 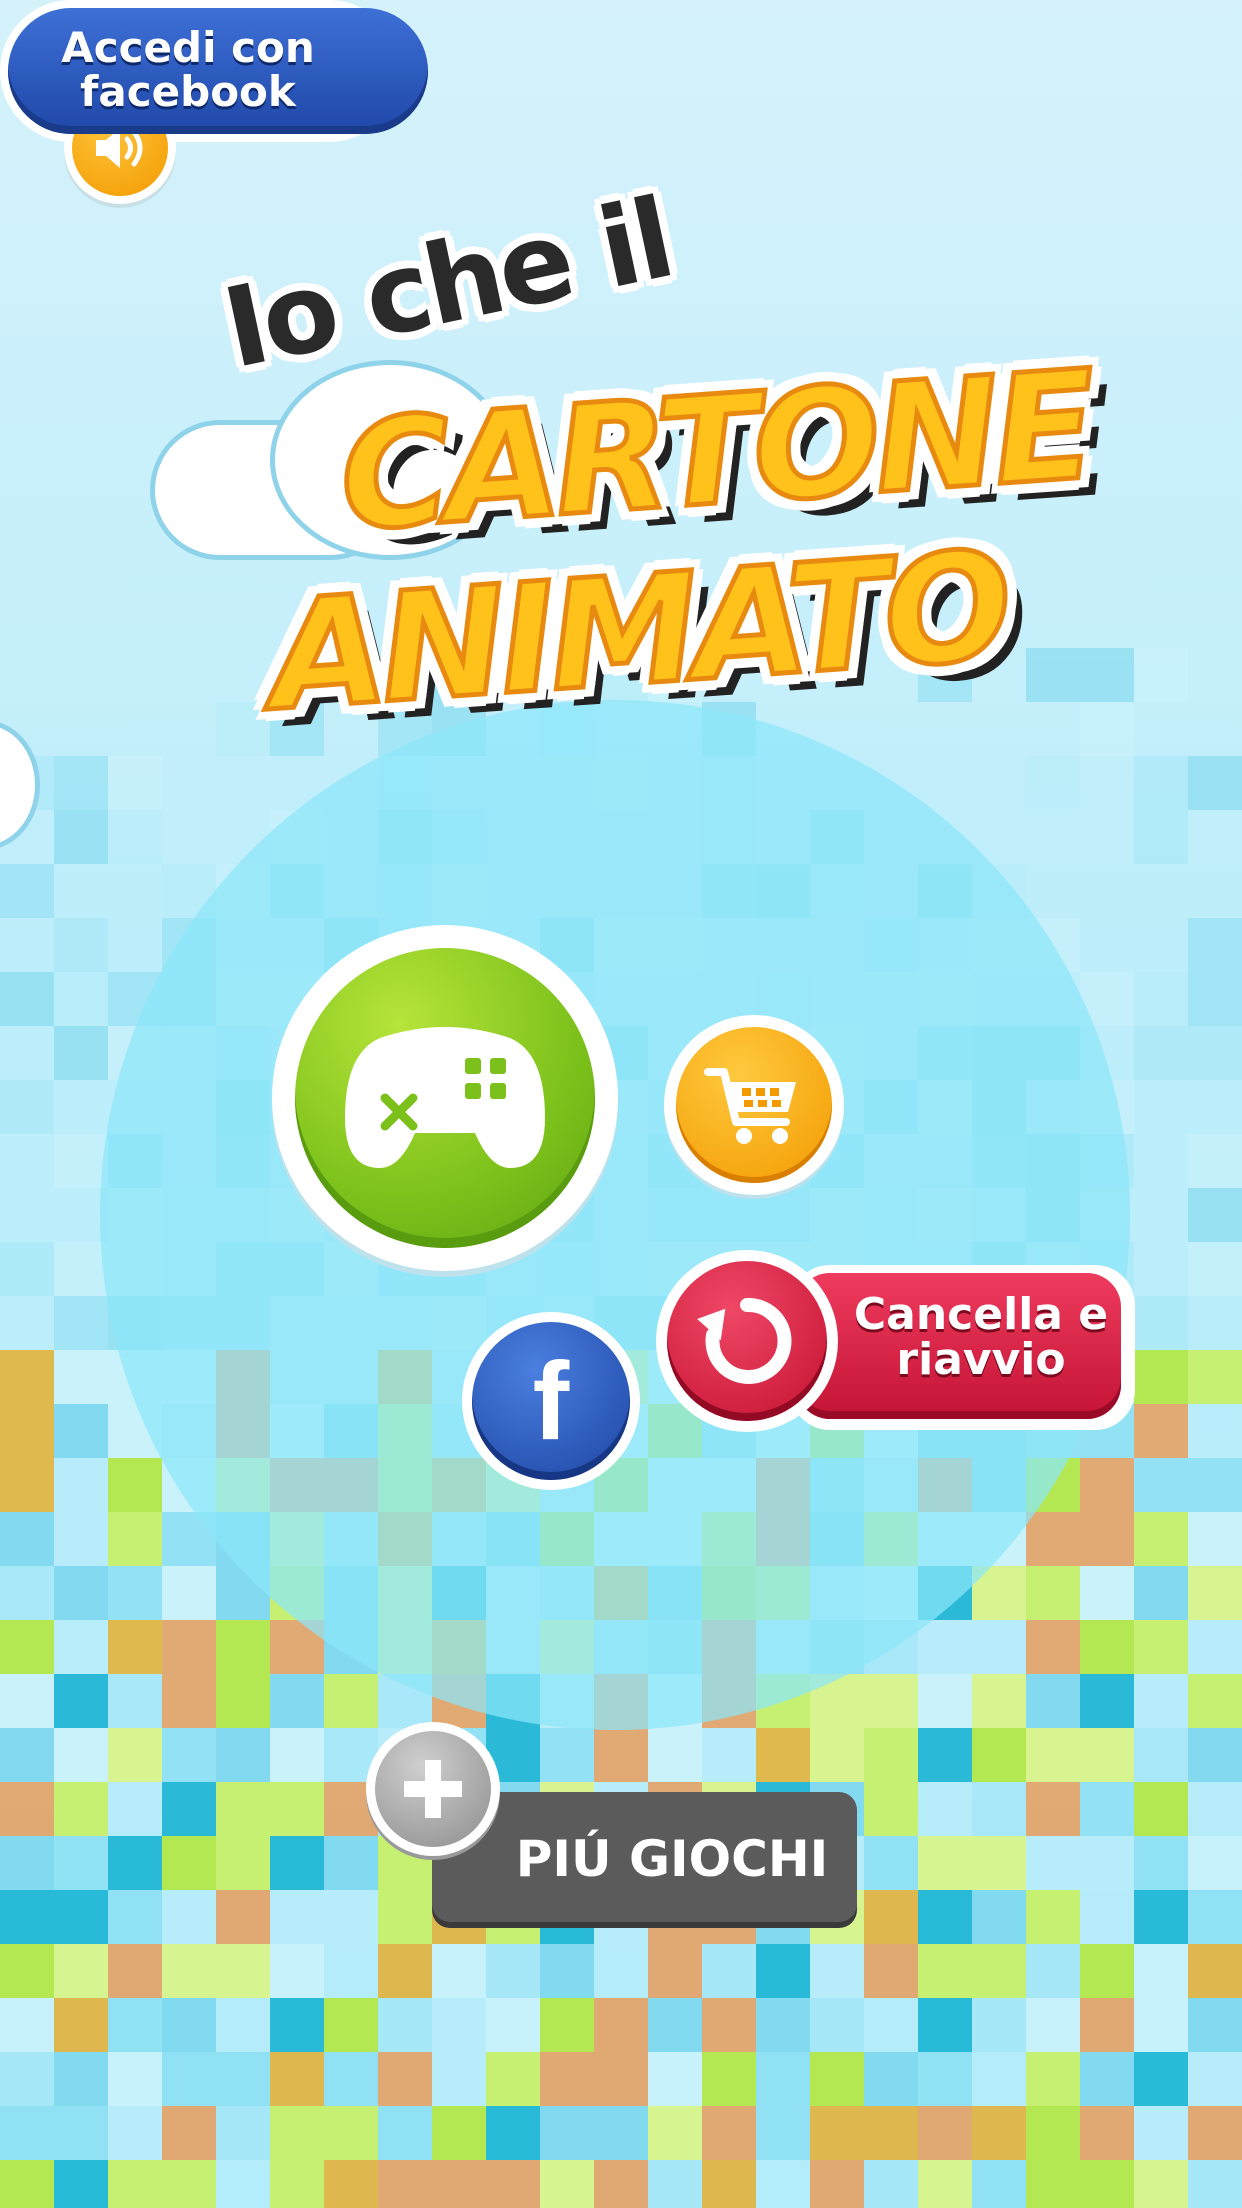 What do you see at coordinates (433, 1789) in the screenshot?
I see `more-games-icon-button` at bounding box center [433, 1789].